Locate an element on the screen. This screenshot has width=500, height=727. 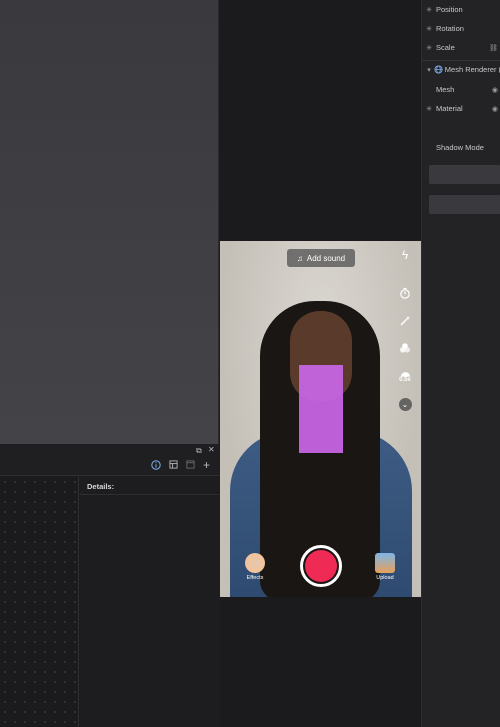
details-title: Details: is located at coordinates (101, 486).